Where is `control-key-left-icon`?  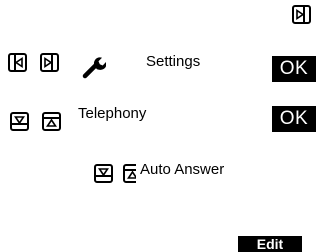
control-key-left-icon is located at coordinates (17, 62).